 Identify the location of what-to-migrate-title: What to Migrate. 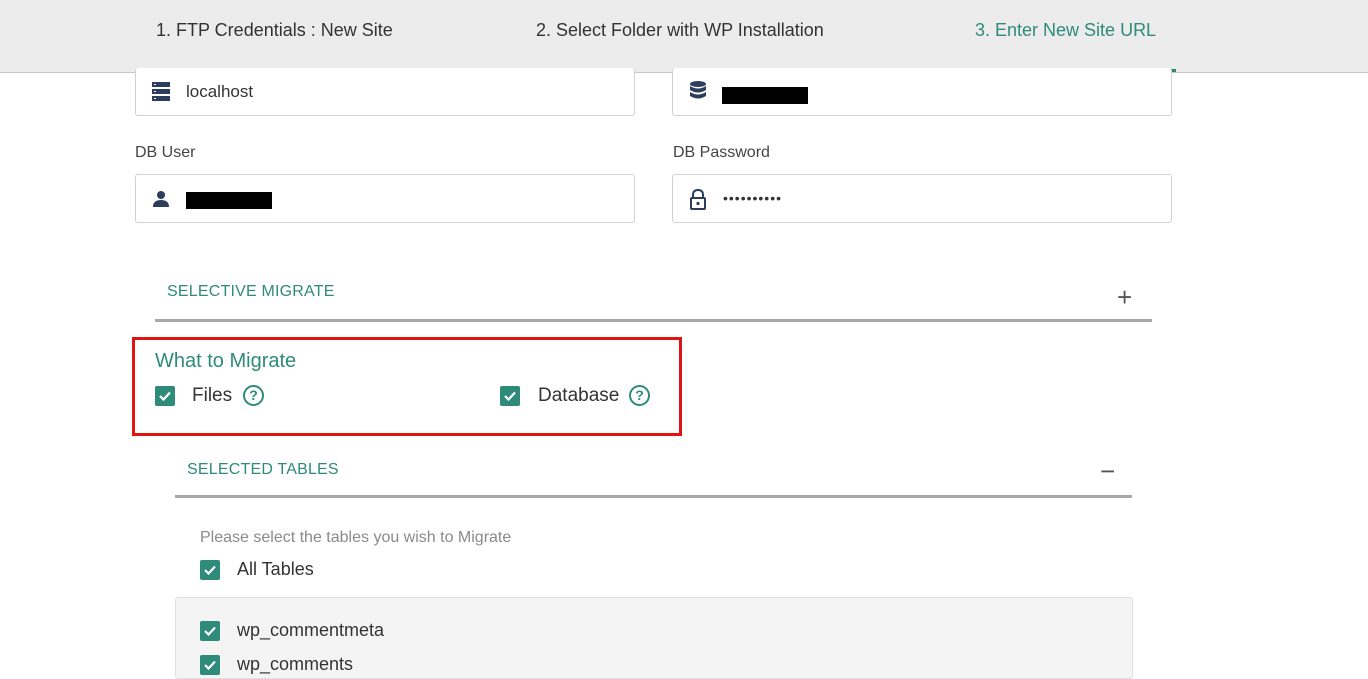
(226, 361).